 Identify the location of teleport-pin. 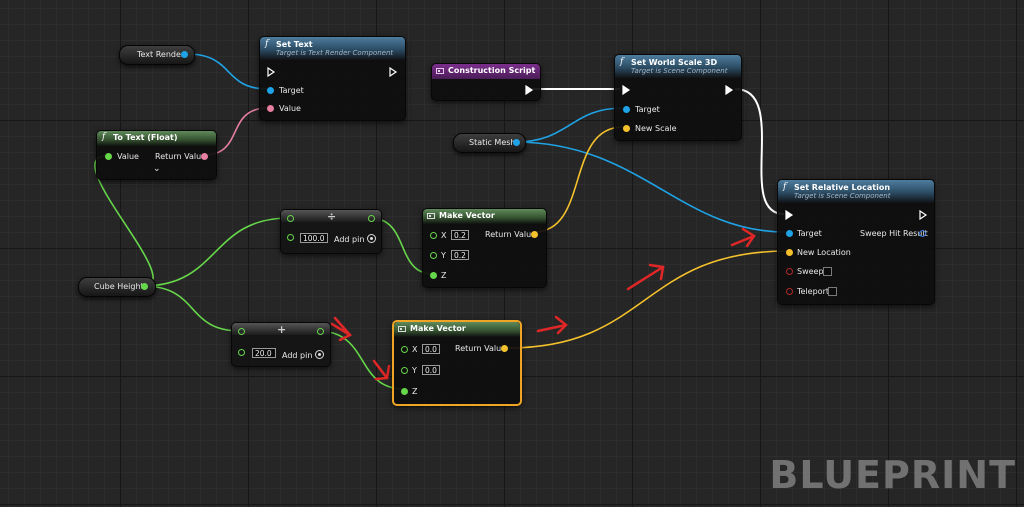
(789, 291).